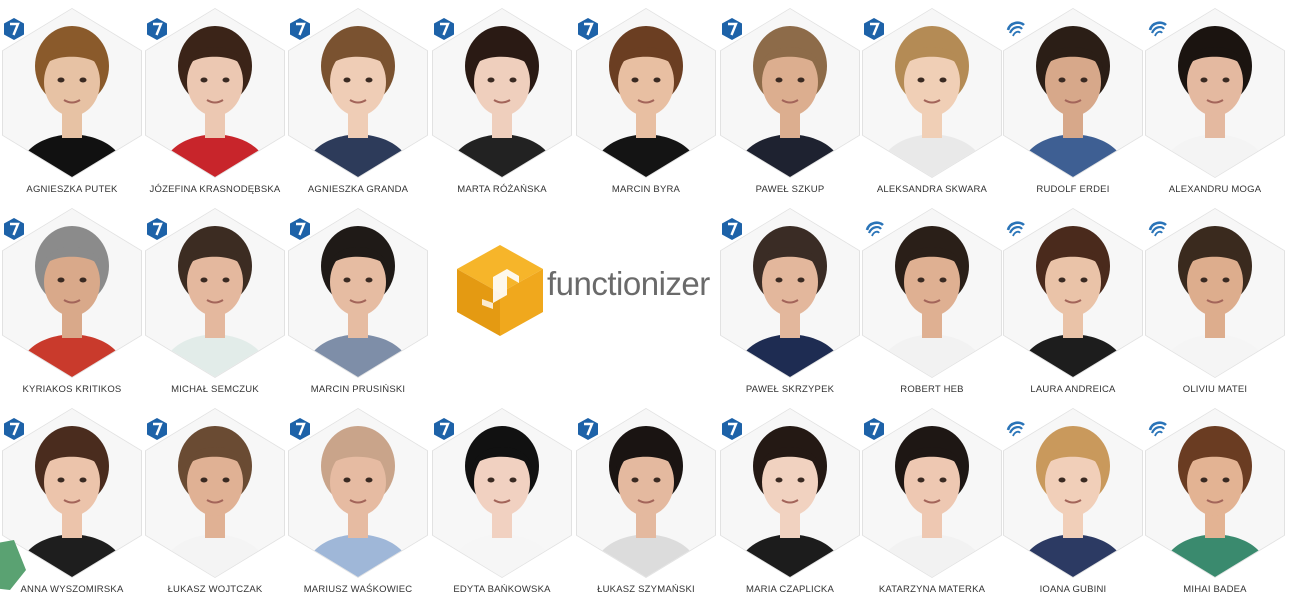 This screenshot has width=1290, height=606. What do you see at coordinates (1215, 507) in the screenshot?
I see `team-member-card: MIHAI BADEA` at bounding box center [1215, 507].